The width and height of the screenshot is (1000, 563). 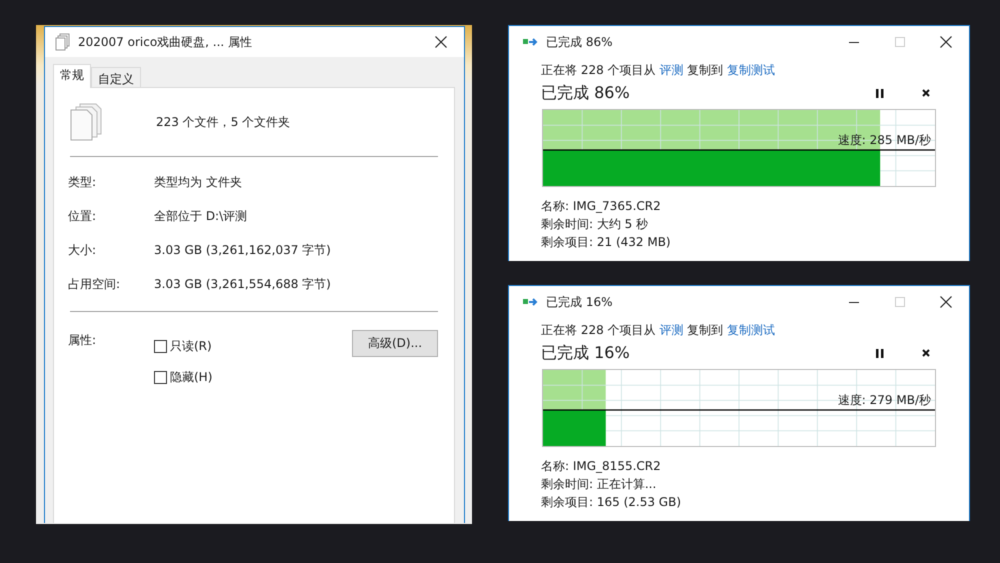 I want to click on field-label: 位置:, so click(x=83, y=216).